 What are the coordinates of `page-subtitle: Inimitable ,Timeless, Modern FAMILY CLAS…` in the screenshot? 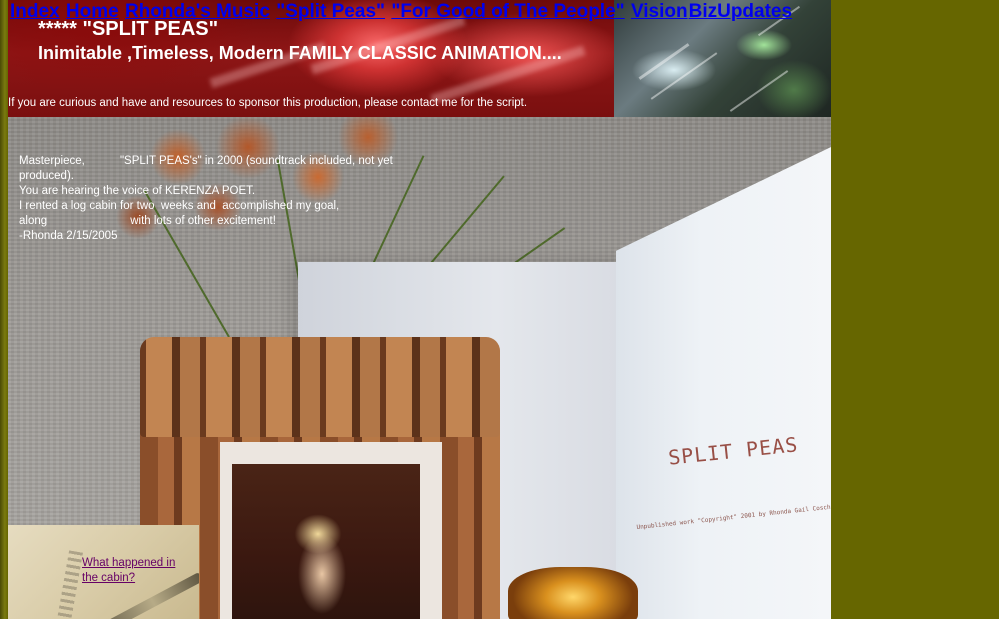 It's located at (300, 53).